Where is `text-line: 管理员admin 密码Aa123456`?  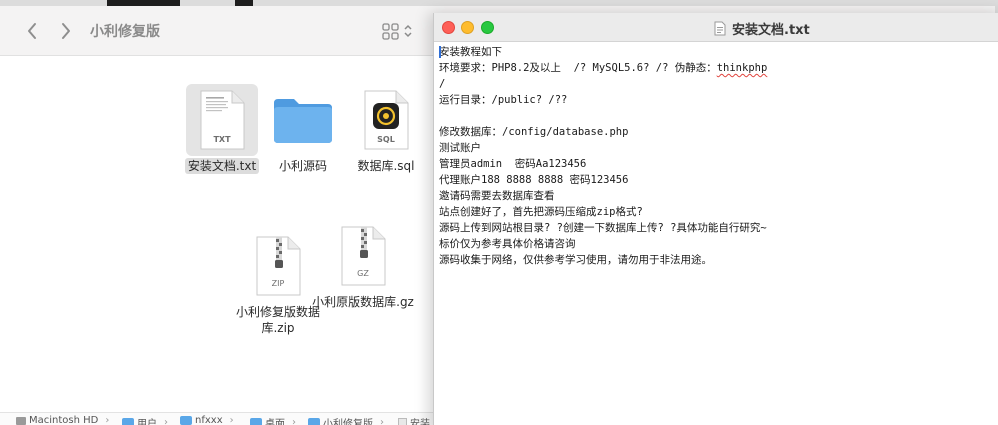
text-line: 管理员admin 密码Aa123456 is located at coordinates (513, 164).